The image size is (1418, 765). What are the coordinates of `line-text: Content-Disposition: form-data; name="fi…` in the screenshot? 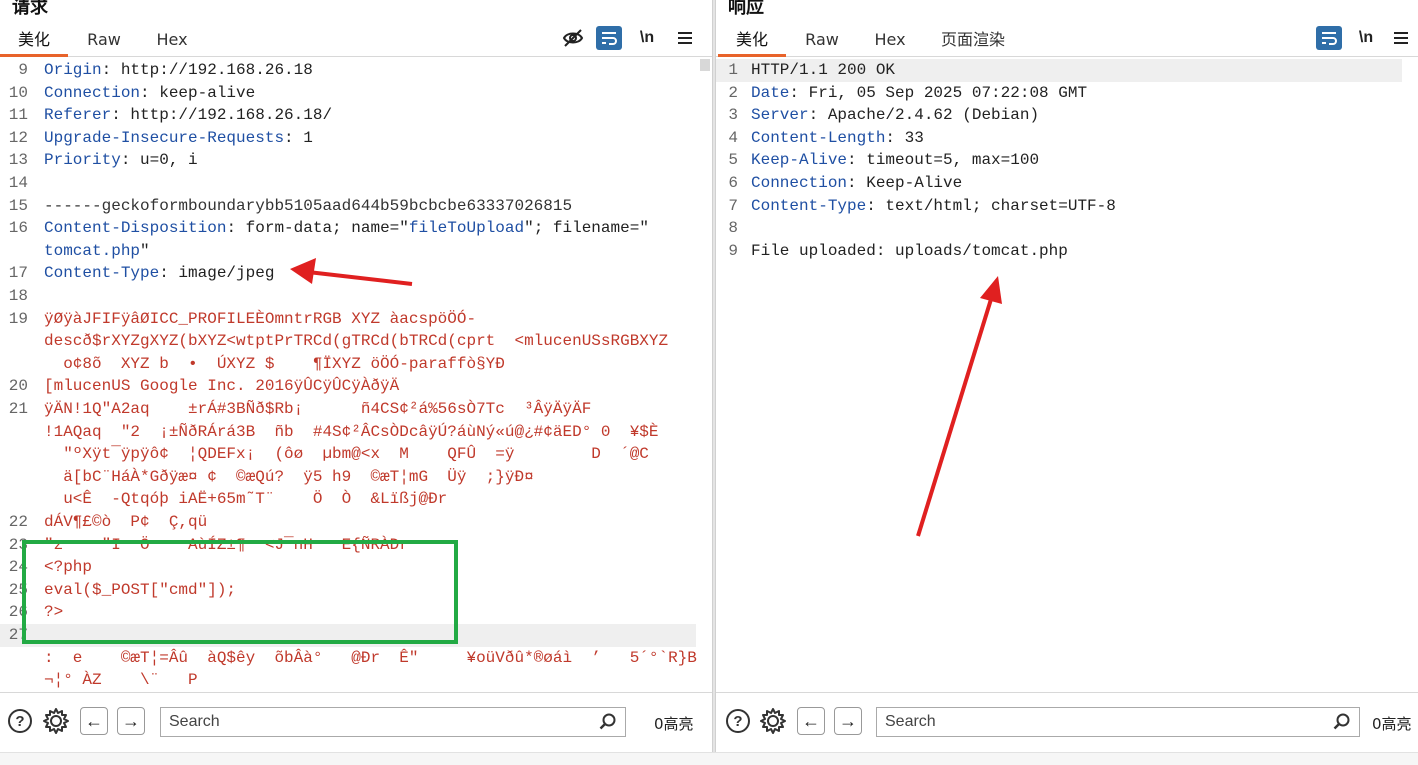 It's located at (346, 228).